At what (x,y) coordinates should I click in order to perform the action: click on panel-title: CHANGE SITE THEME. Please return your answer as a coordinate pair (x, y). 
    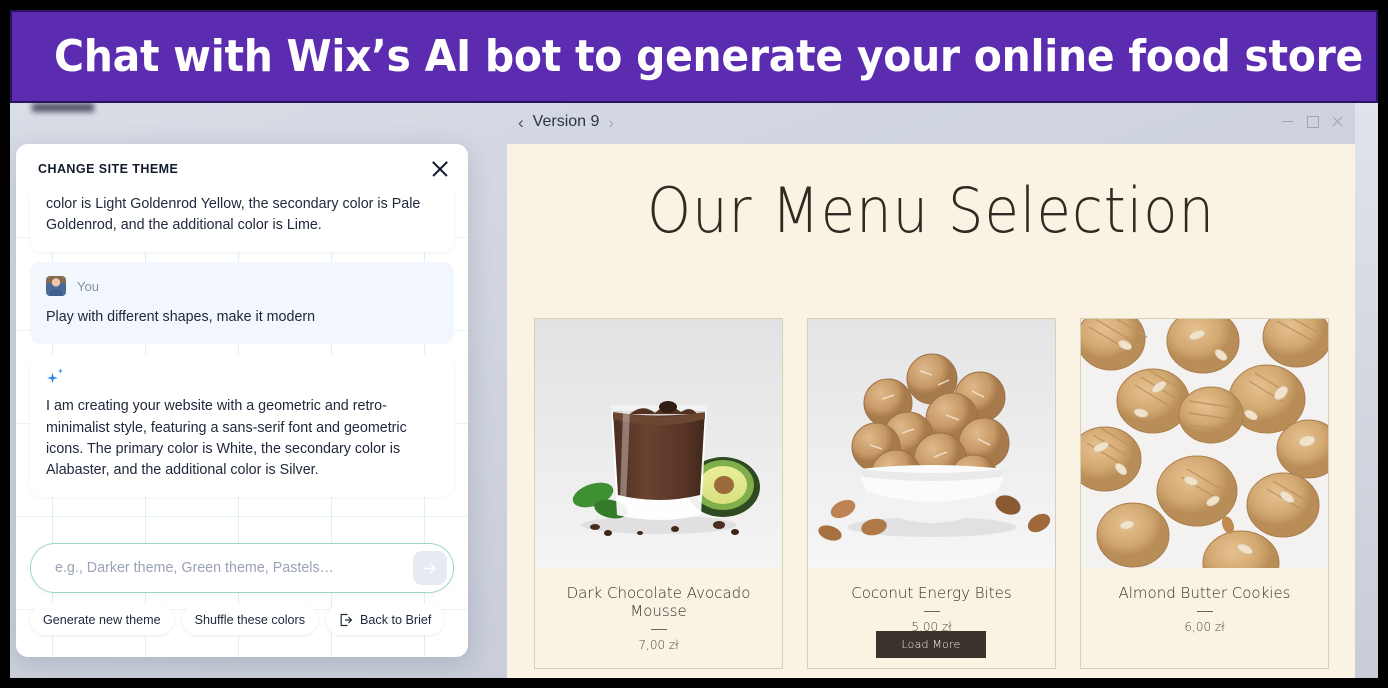
    Looking at the image, I should click on (108, 169).